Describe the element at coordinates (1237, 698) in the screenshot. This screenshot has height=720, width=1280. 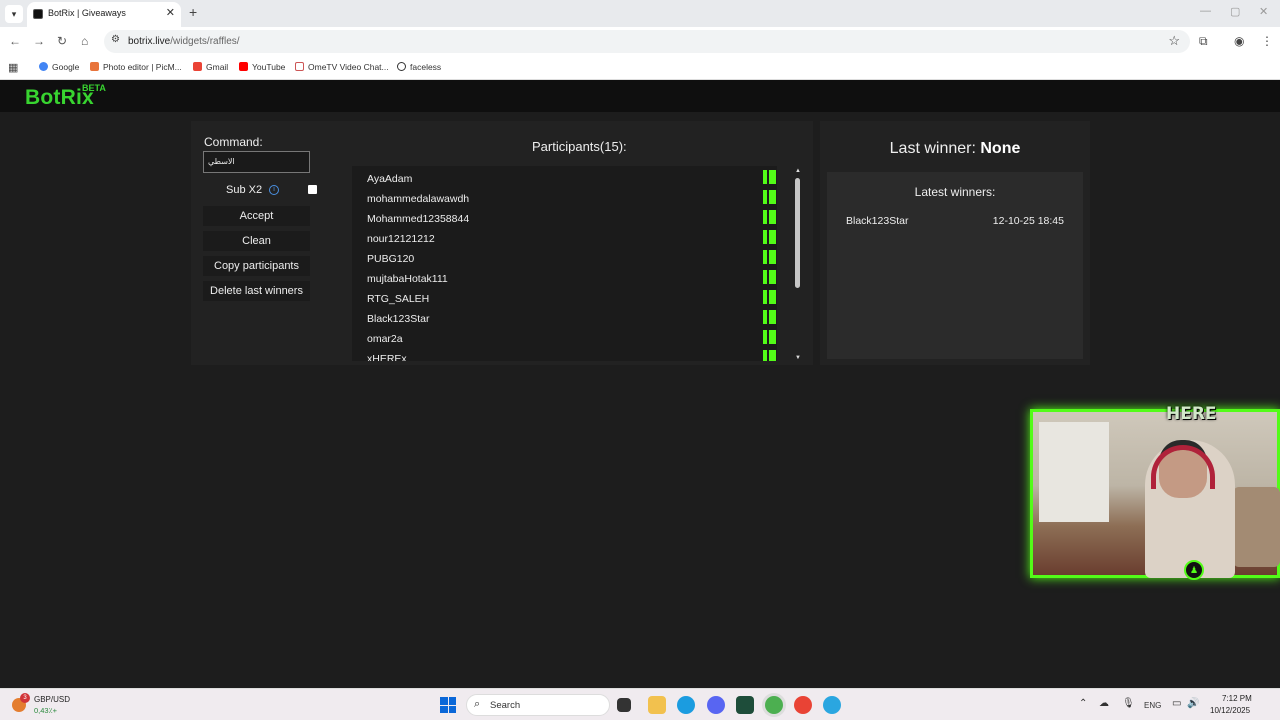
I see `clock-time: 7:12 PM` at that location.